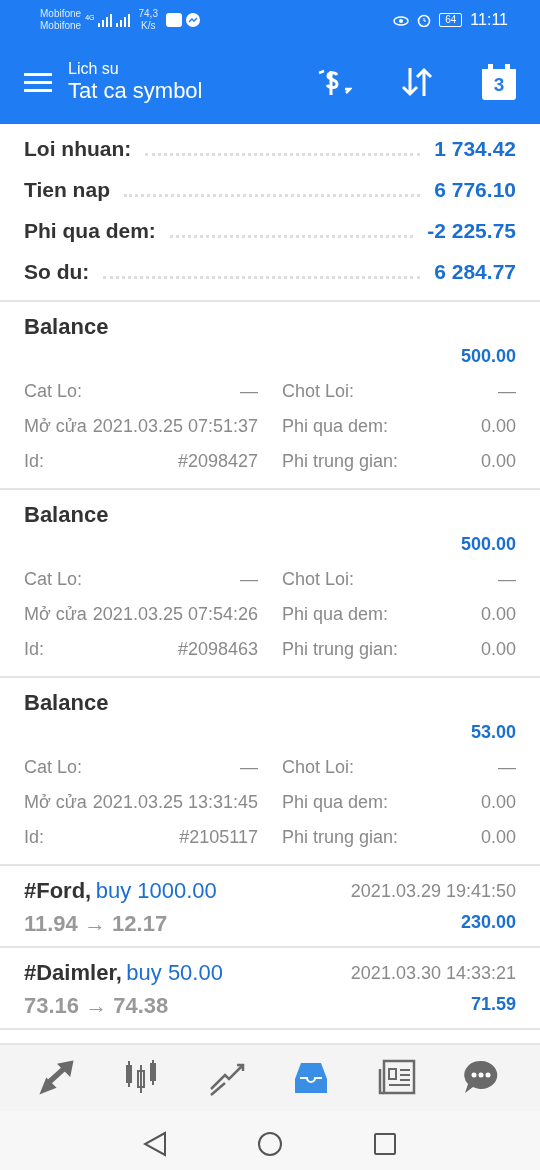  I want to click on speed-unit: K/s, so click(148, 26).